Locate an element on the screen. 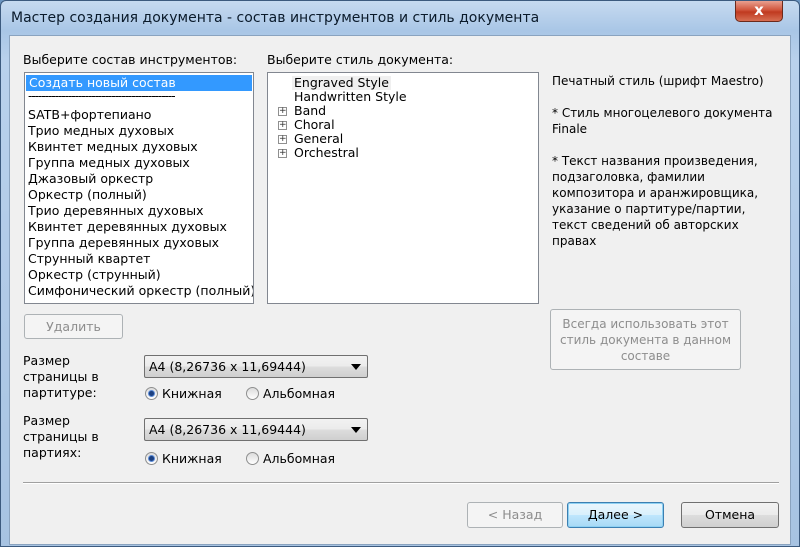  score-page-size-select: A4 (8,26736 x 11,69444) is located at coordinates (256, 366).